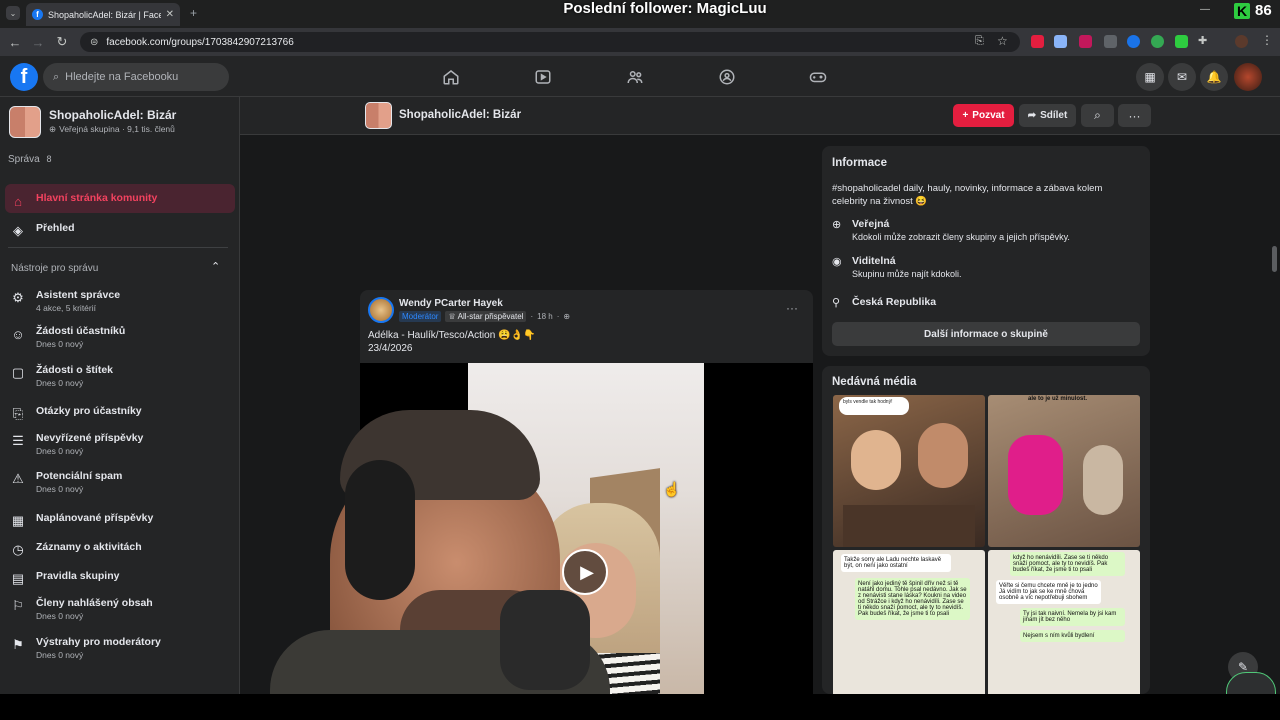 The height and width of the screenshot is (720, 1280). What do you see at coordinates (378, 115) in the screenshot?
I see `group-avatar-small` at bounding box center [378, 115].